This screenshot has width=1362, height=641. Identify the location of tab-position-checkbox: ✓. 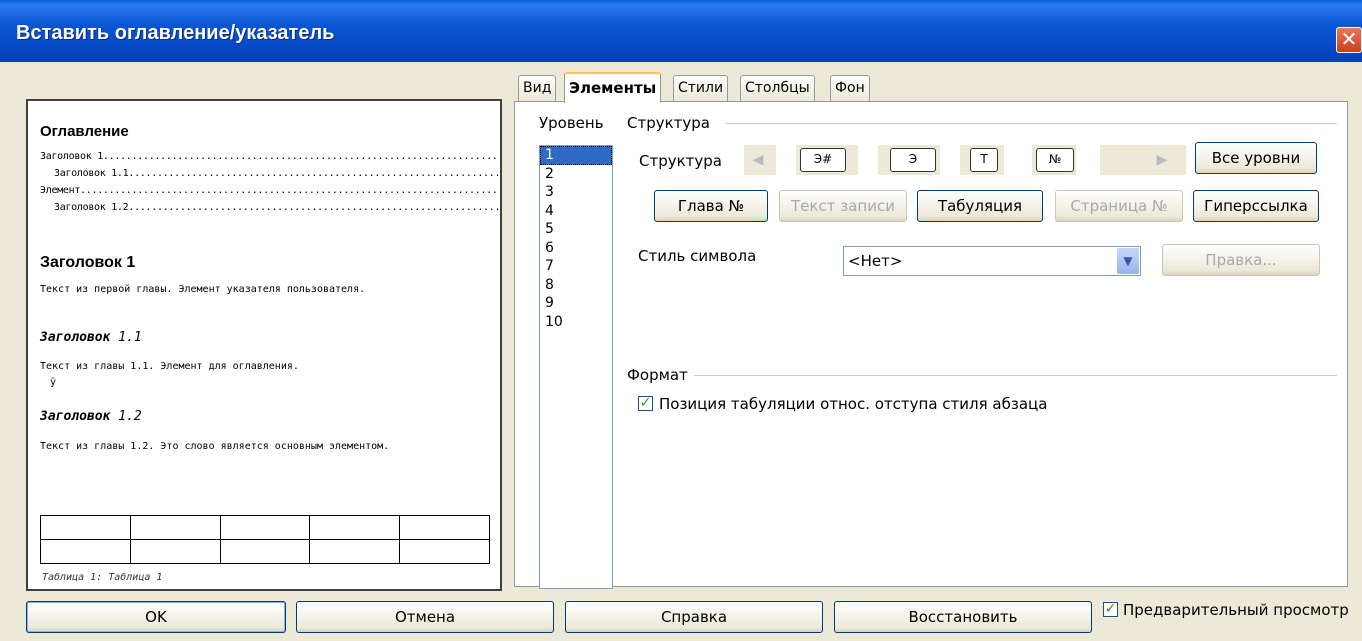
(645, 403).